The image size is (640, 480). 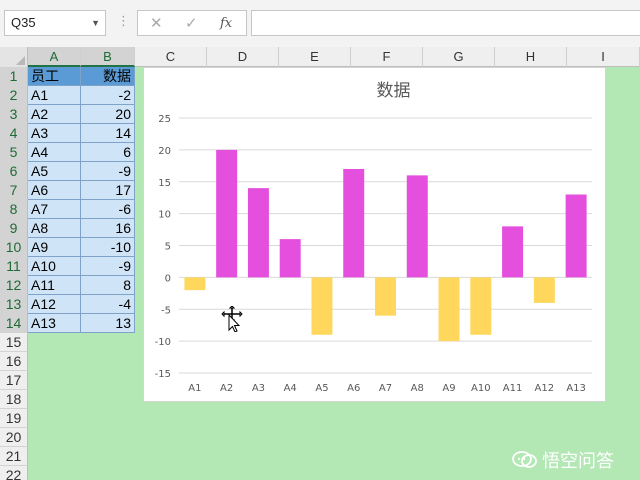 I want to click on bar-a9, so click(x=449, y=309).